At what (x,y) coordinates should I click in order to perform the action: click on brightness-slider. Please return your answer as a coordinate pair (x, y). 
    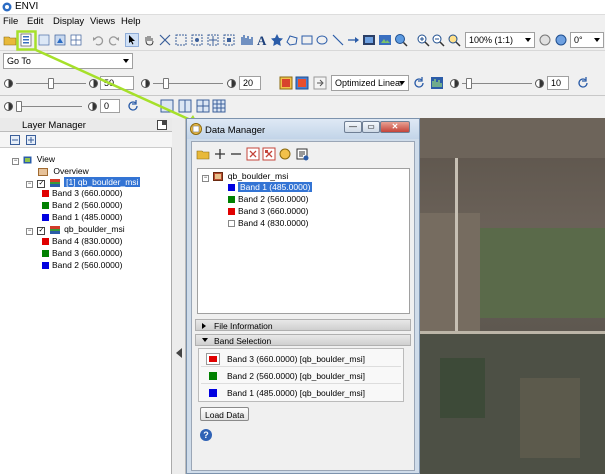
    Looking at the image, I should click on (51, 83).